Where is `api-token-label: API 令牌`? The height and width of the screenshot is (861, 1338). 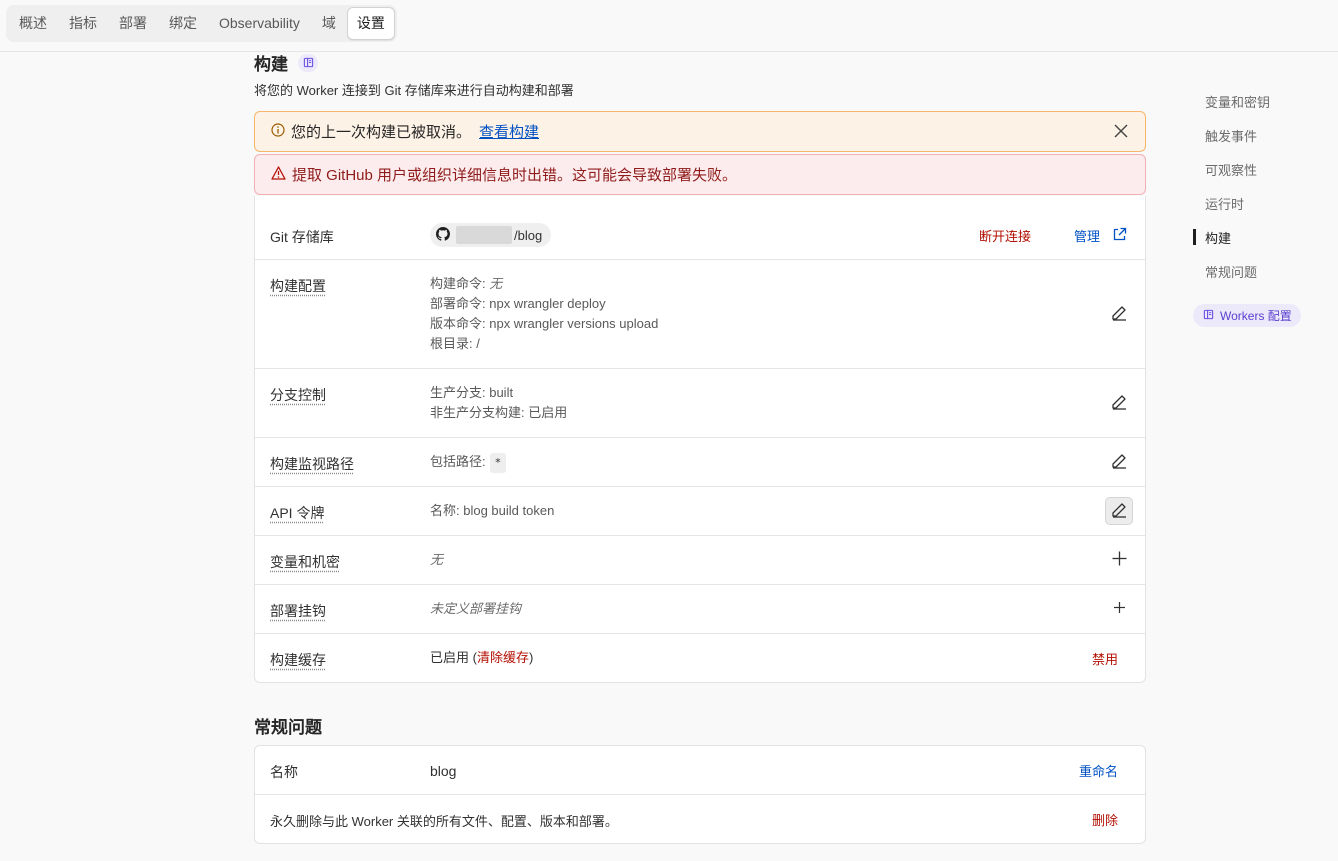 api-token-label: API 令牌 is located at coordinates (297, 513).